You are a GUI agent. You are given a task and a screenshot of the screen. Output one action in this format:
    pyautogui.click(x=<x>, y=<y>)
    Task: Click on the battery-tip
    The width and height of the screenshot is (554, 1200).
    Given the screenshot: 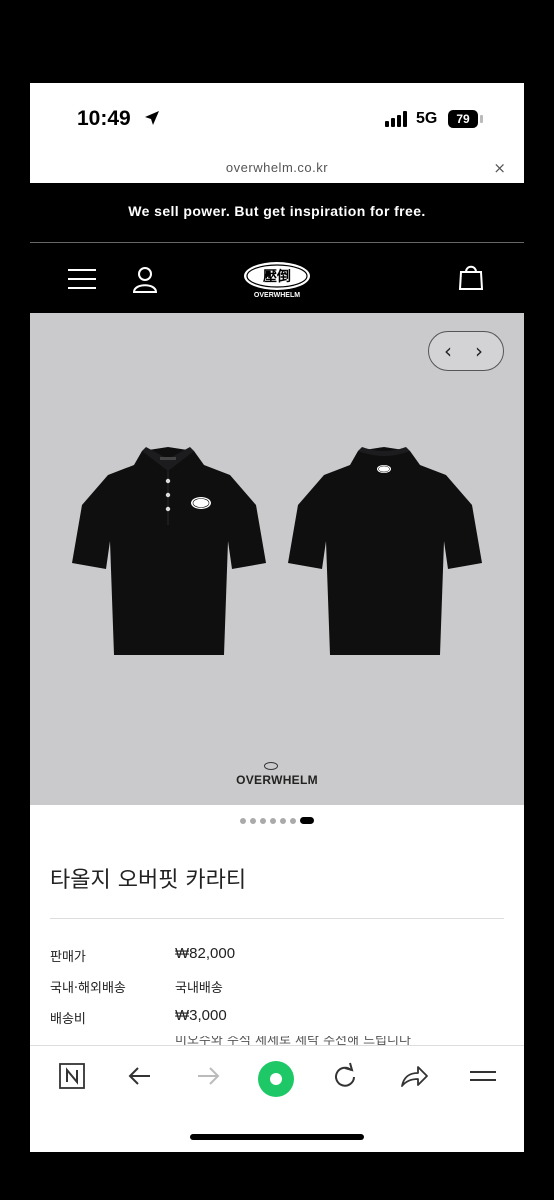 What is the action you would take?
    pyautogui.click(x=481, y=119)
    